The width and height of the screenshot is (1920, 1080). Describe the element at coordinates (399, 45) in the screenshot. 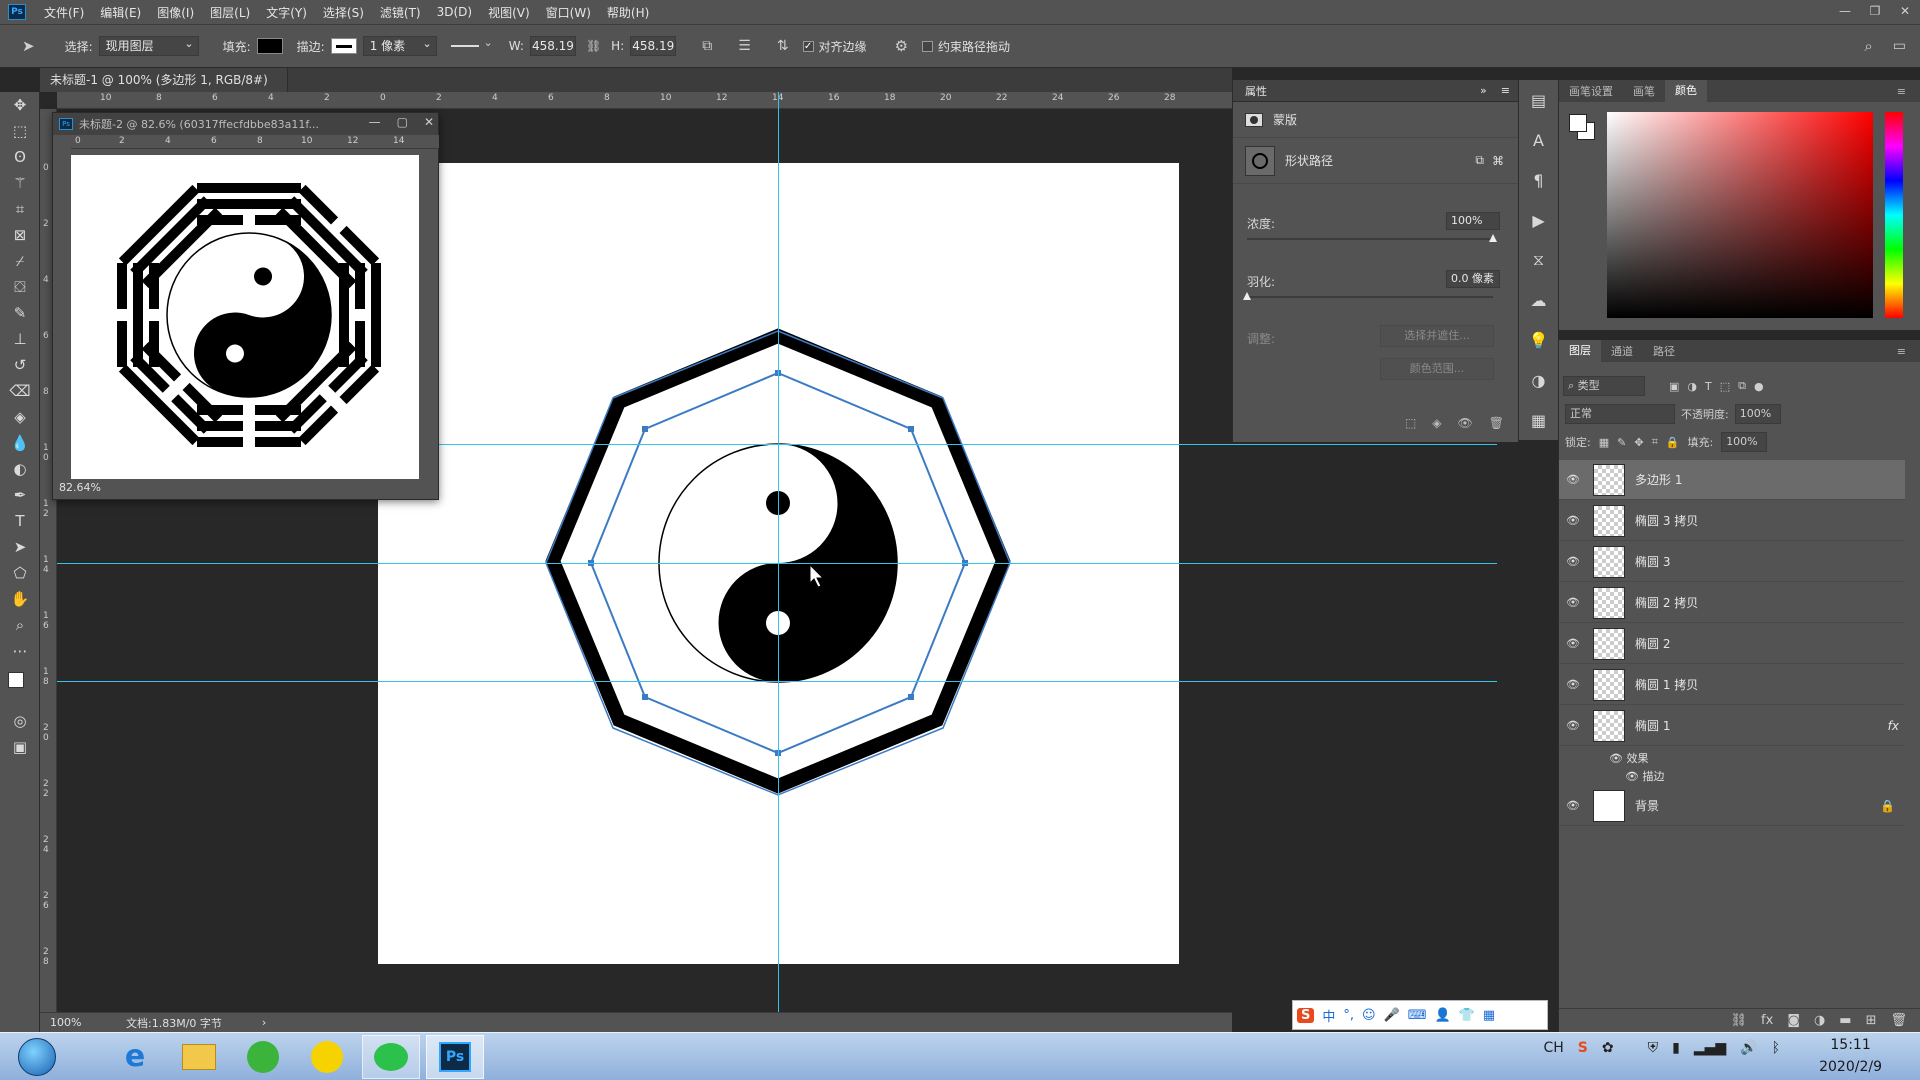

I see `stroke-width-dropdown: 1 像素` at that location.